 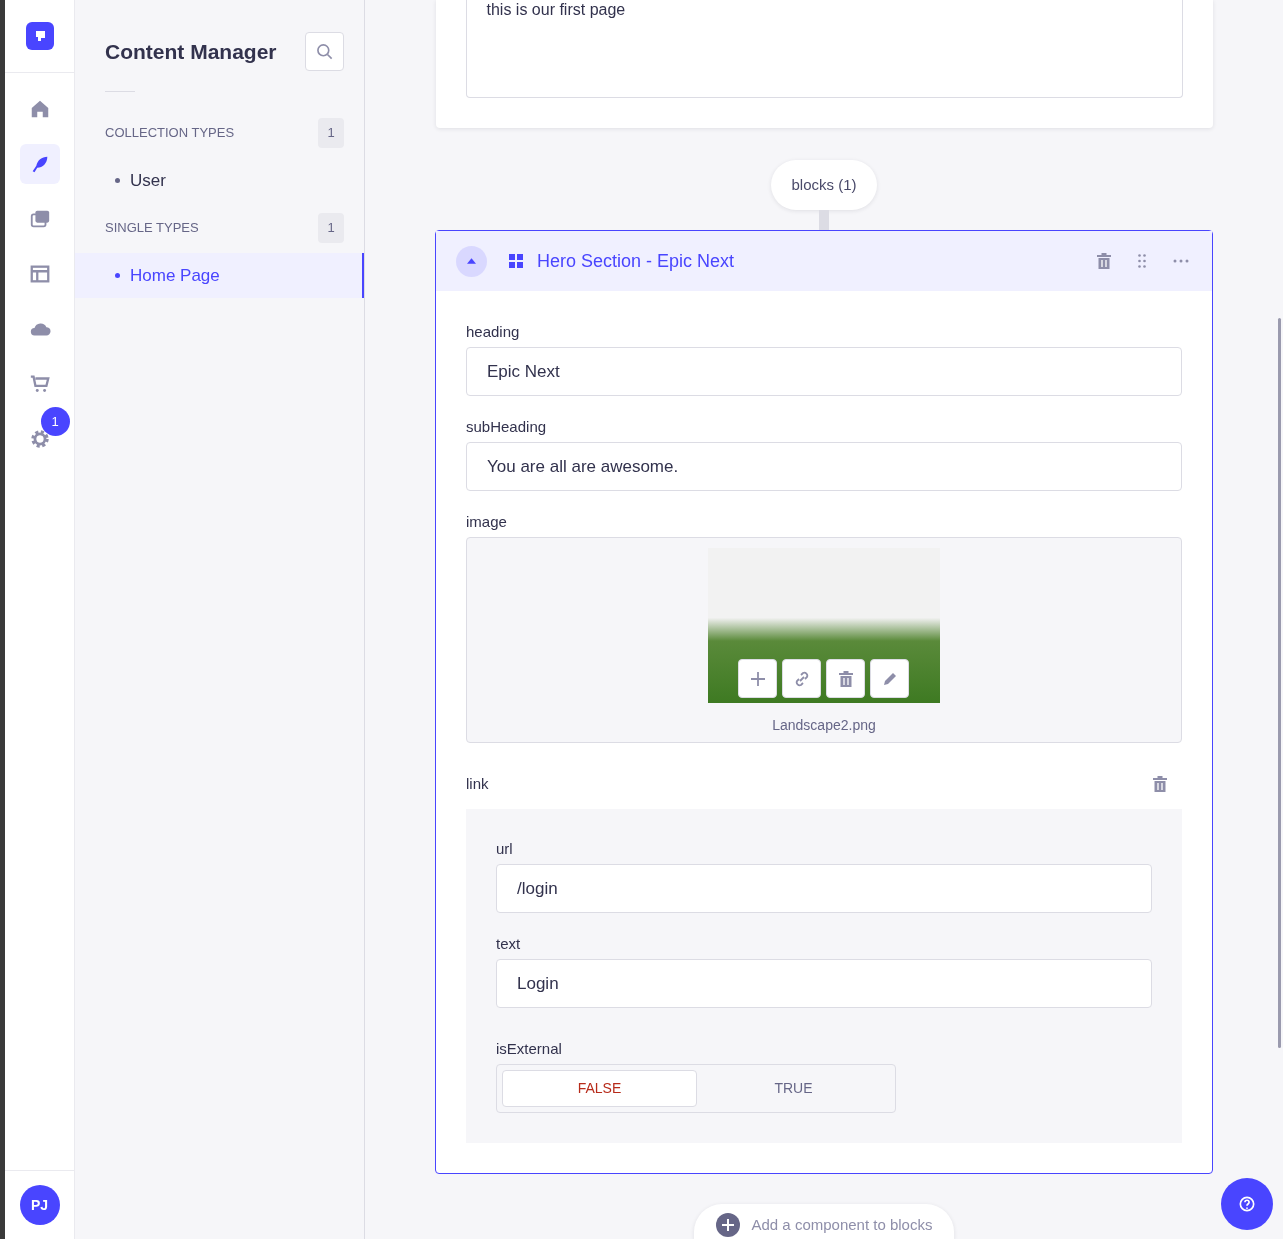 I want to click on blocks-label: blocks (1), so click(x=824, y=185).